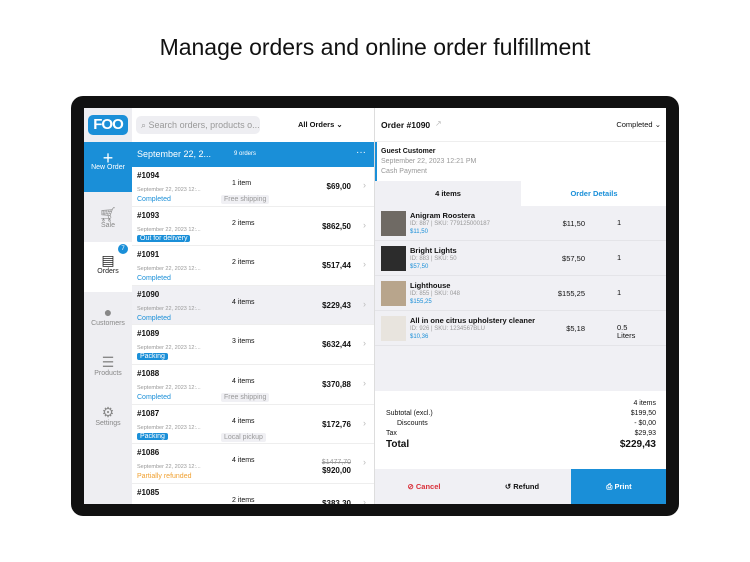  I want to click on new-order-button: + New Order, so click(108, 167).